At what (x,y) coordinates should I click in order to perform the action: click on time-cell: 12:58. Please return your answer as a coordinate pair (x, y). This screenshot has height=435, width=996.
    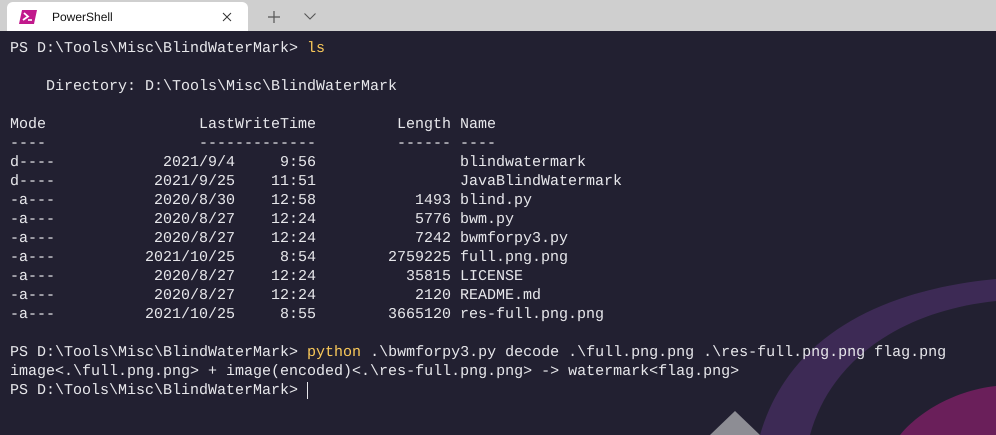
    Looking at the image, I should click on (293, 200).